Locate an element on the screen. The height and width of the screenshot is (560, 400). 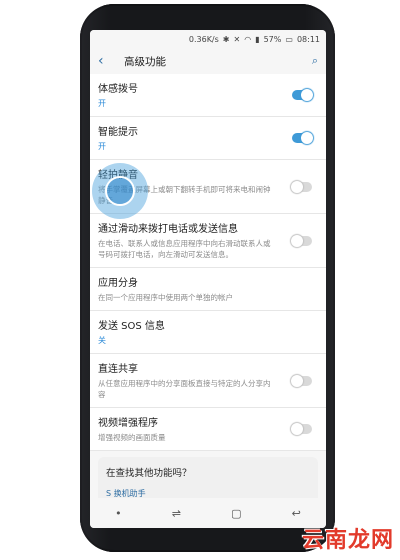
signal-icon: ▮ is located at coordinates (257, 39).